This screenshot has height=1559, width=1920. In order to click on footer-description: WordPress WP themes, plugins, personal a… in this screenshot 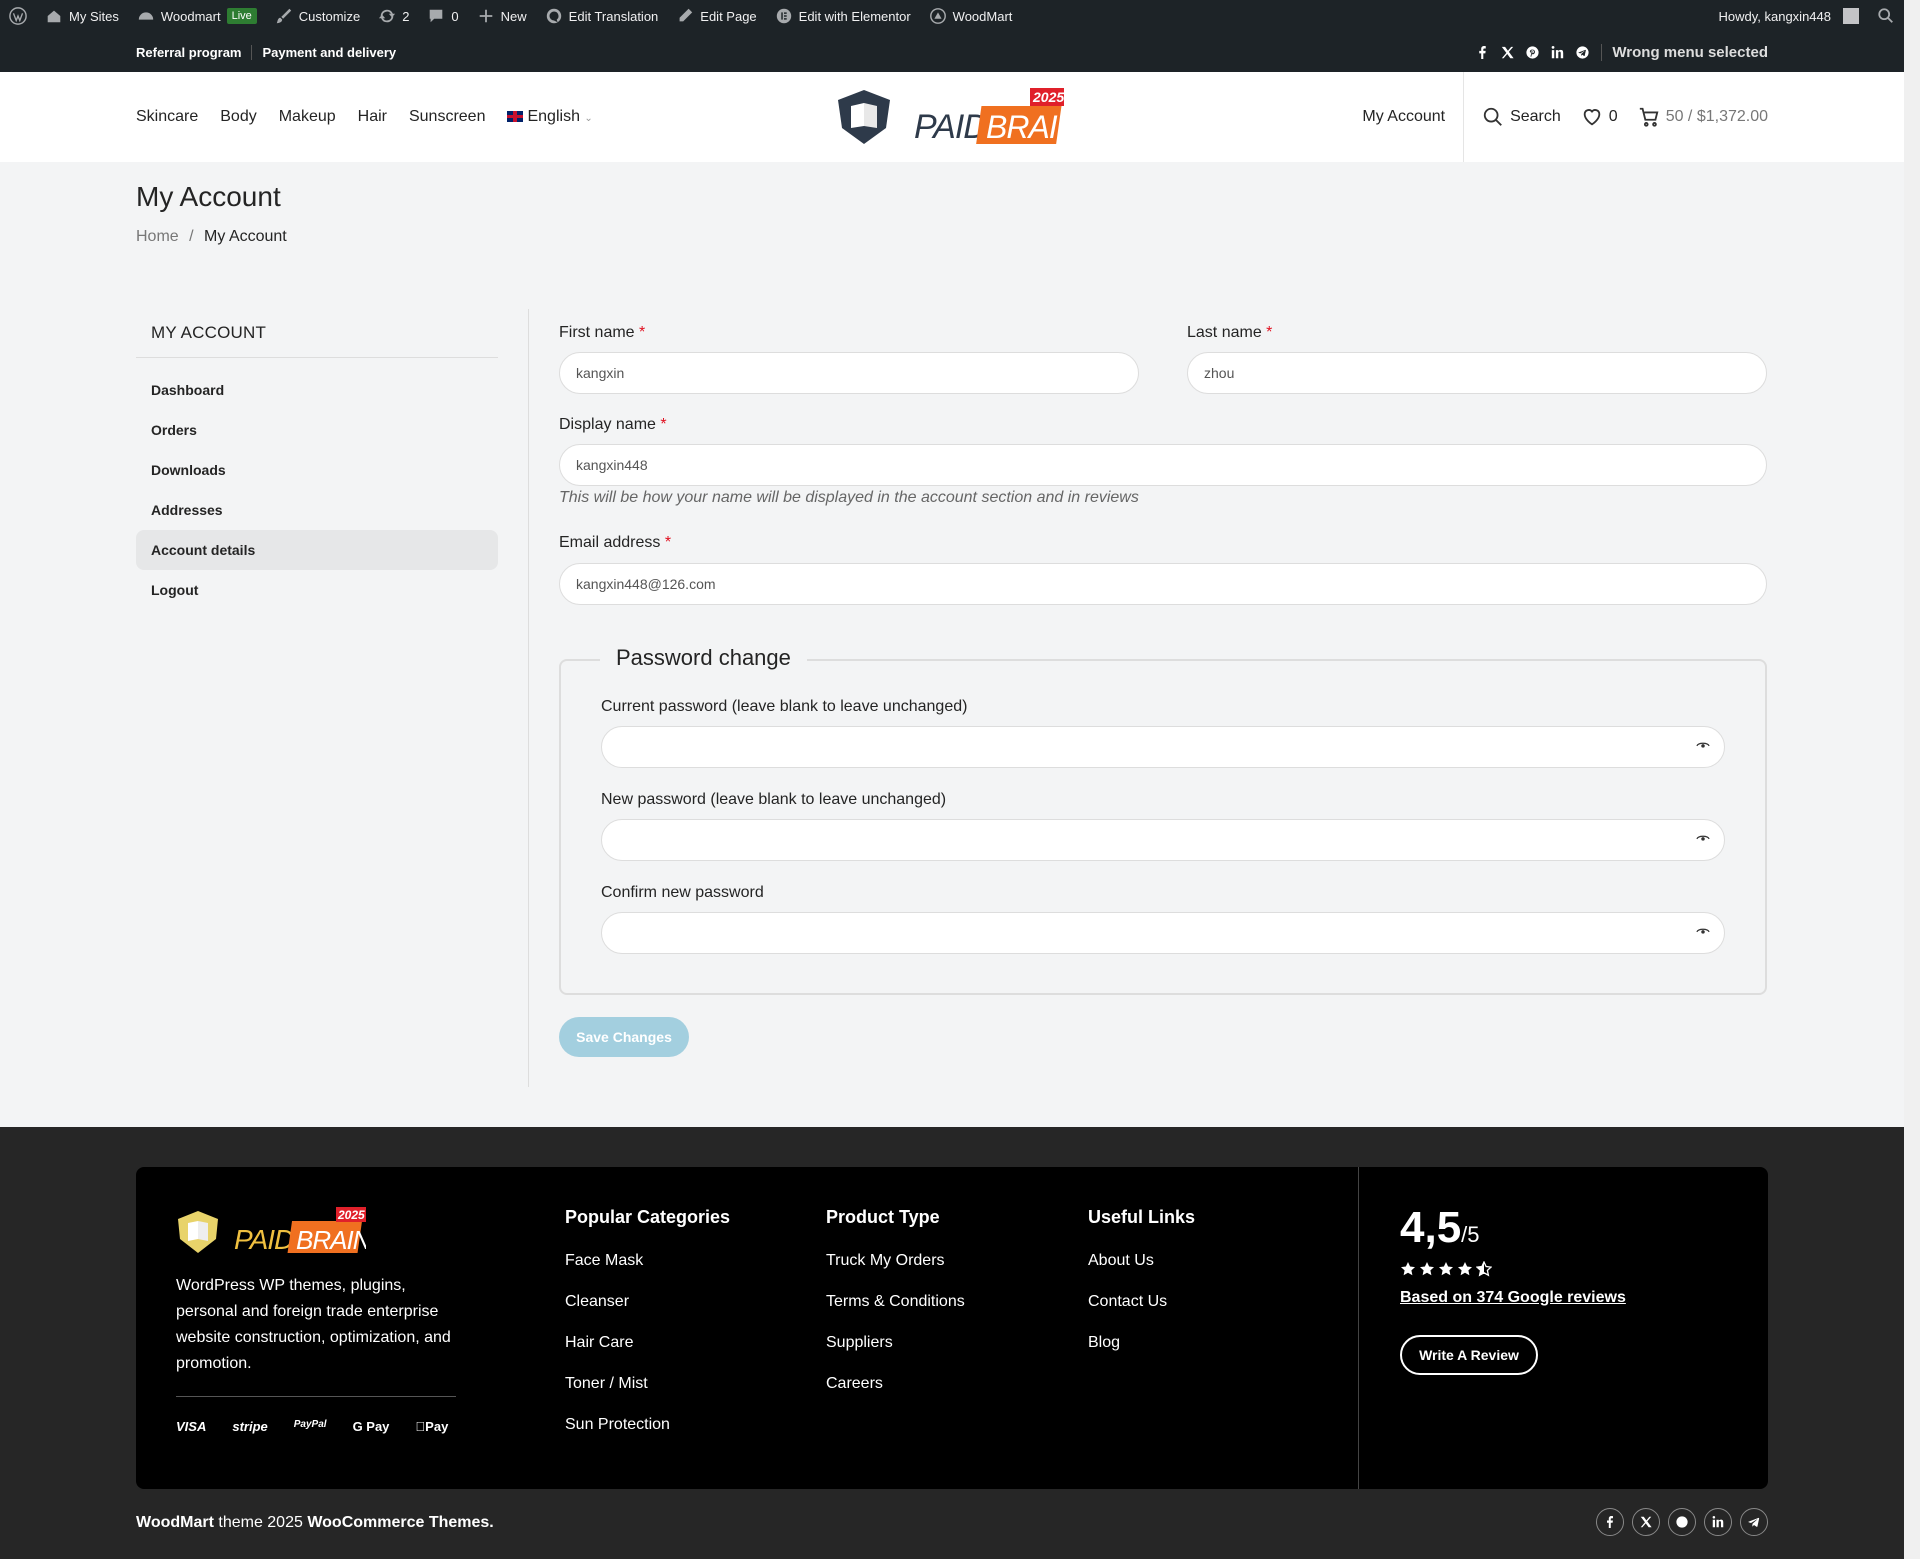, I will do `click(313, 1324)`.